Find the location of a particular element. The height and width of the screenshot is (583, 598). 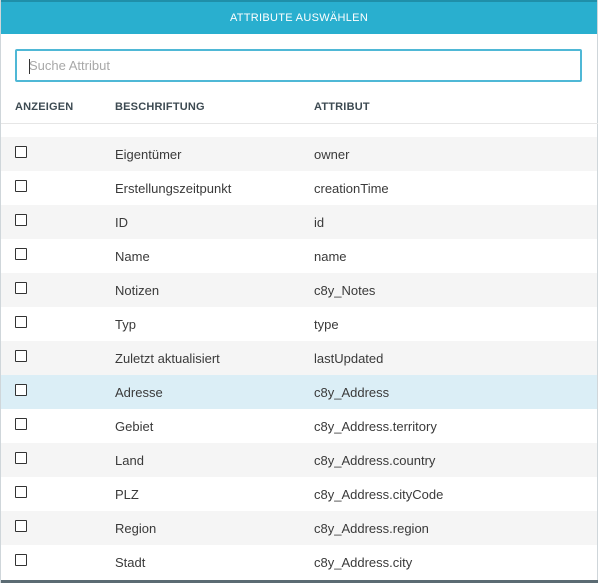

search-field is located at coordinates (298, 65).